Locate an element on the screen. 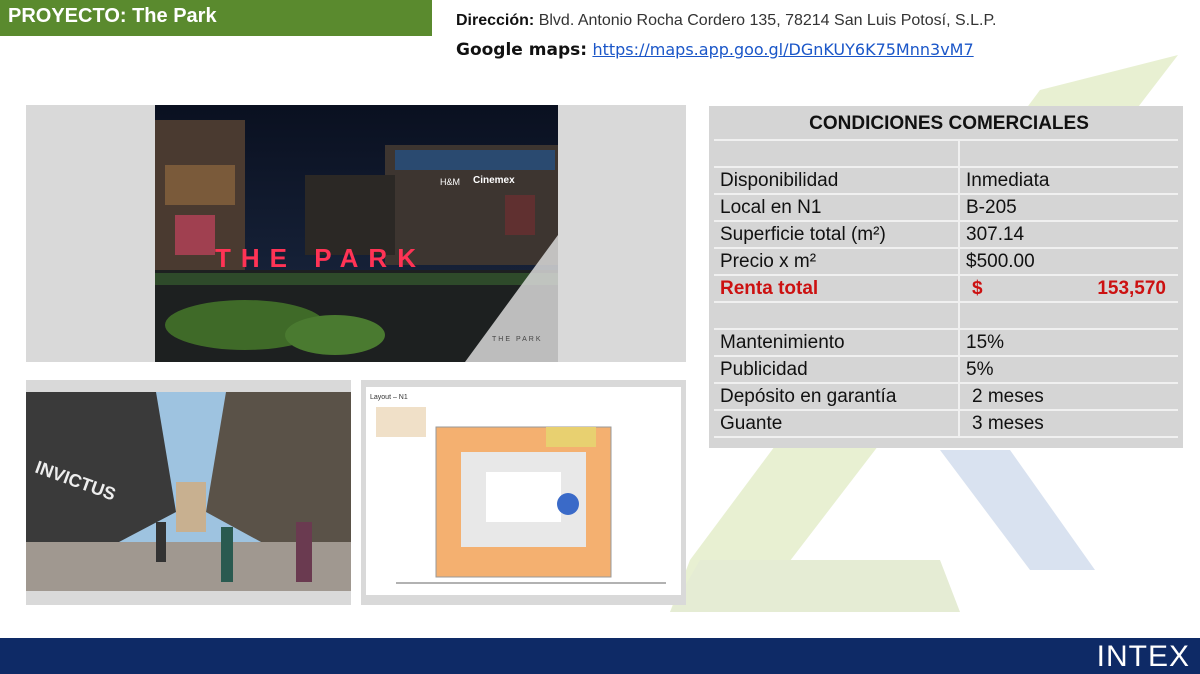  row-value: Inmediata is located at coordinates (1068, 181).